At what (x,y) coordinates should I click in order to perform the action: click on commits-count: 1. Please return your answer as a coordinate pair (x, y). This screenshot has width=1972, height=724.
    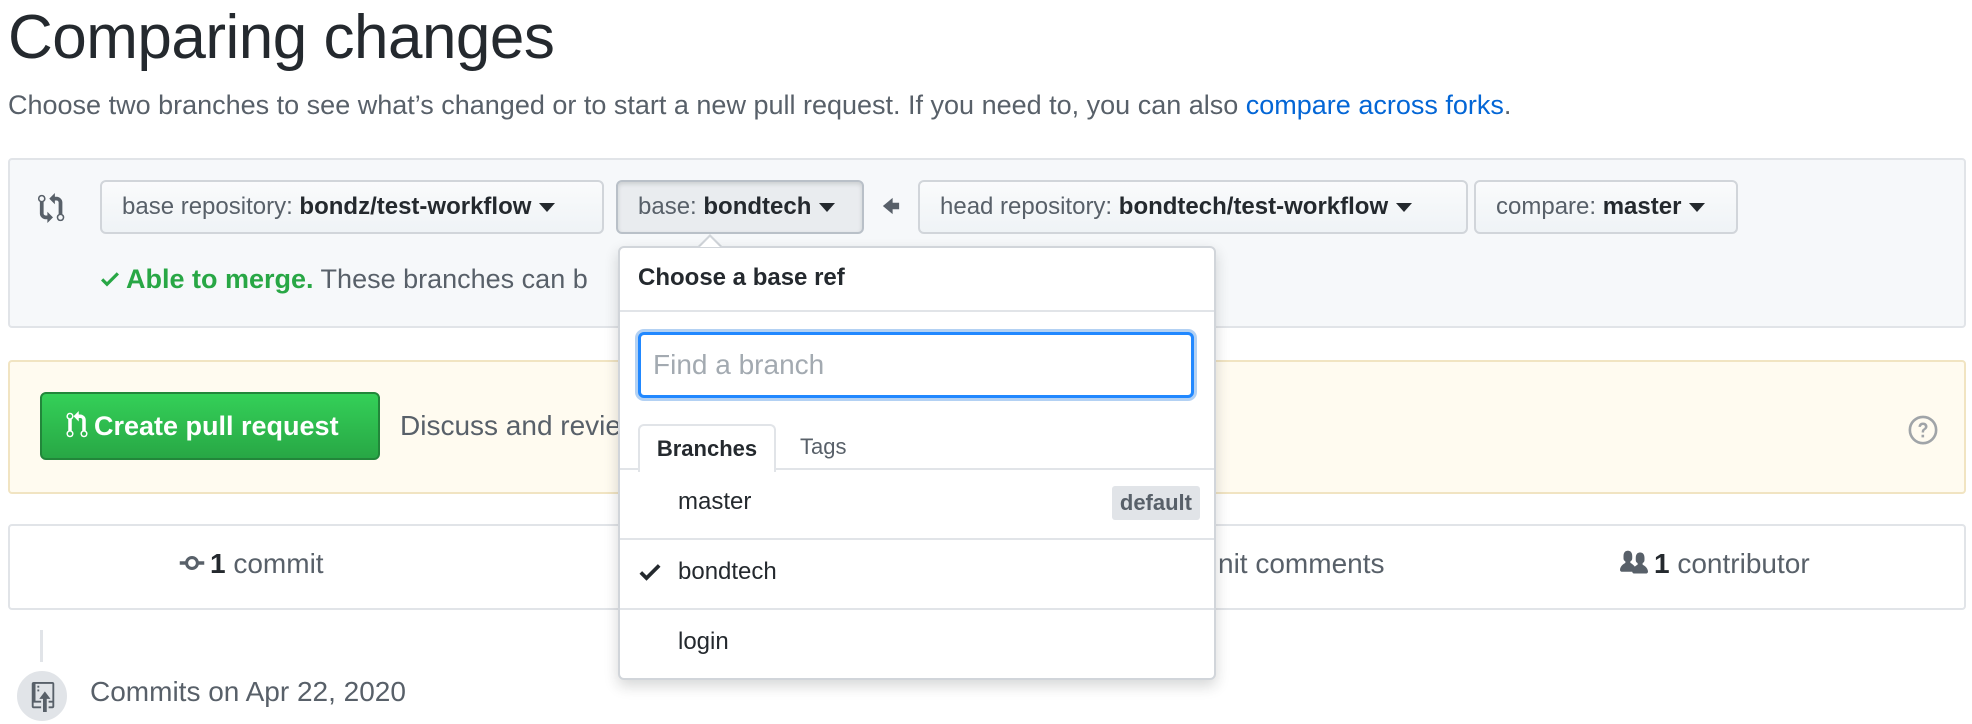
    Looking at the image, I should click on (218, 563).